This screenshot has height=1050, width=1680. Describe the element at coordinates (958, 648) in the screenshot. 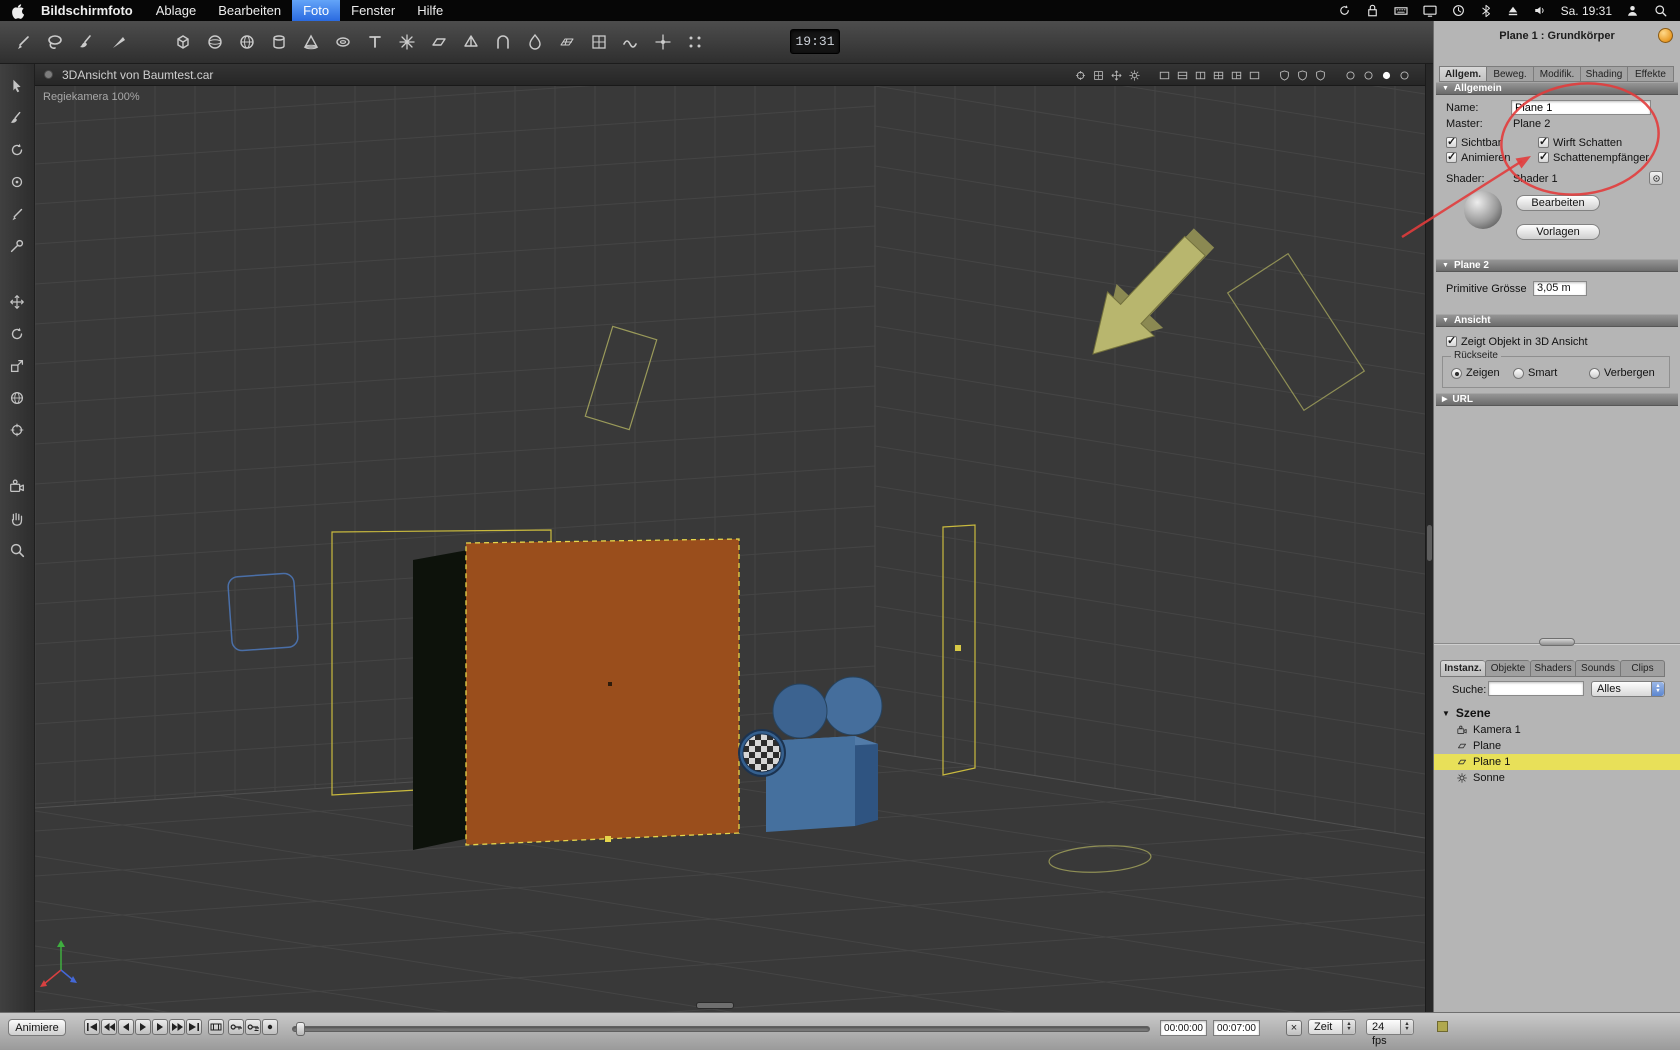

I see `wireframe-handle` at that location.